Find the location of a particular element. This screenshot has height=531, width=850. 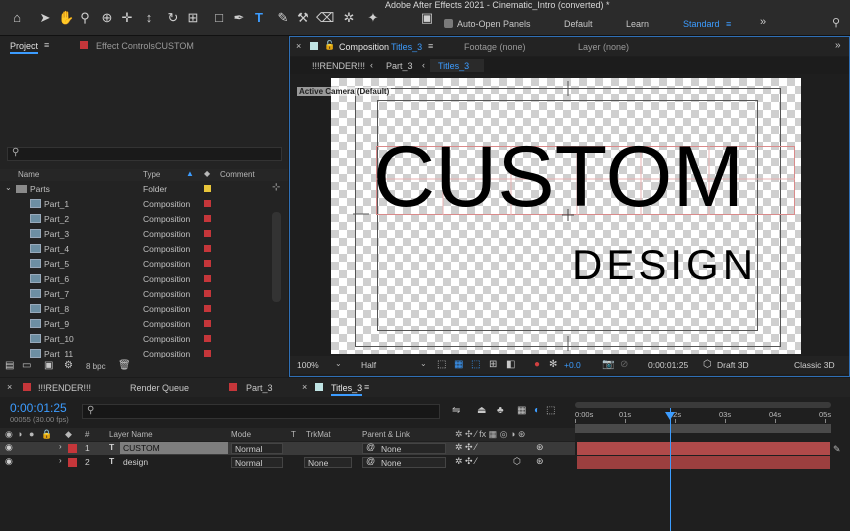

project-item: Part_10 Composition is located at coordinates (135, 339).